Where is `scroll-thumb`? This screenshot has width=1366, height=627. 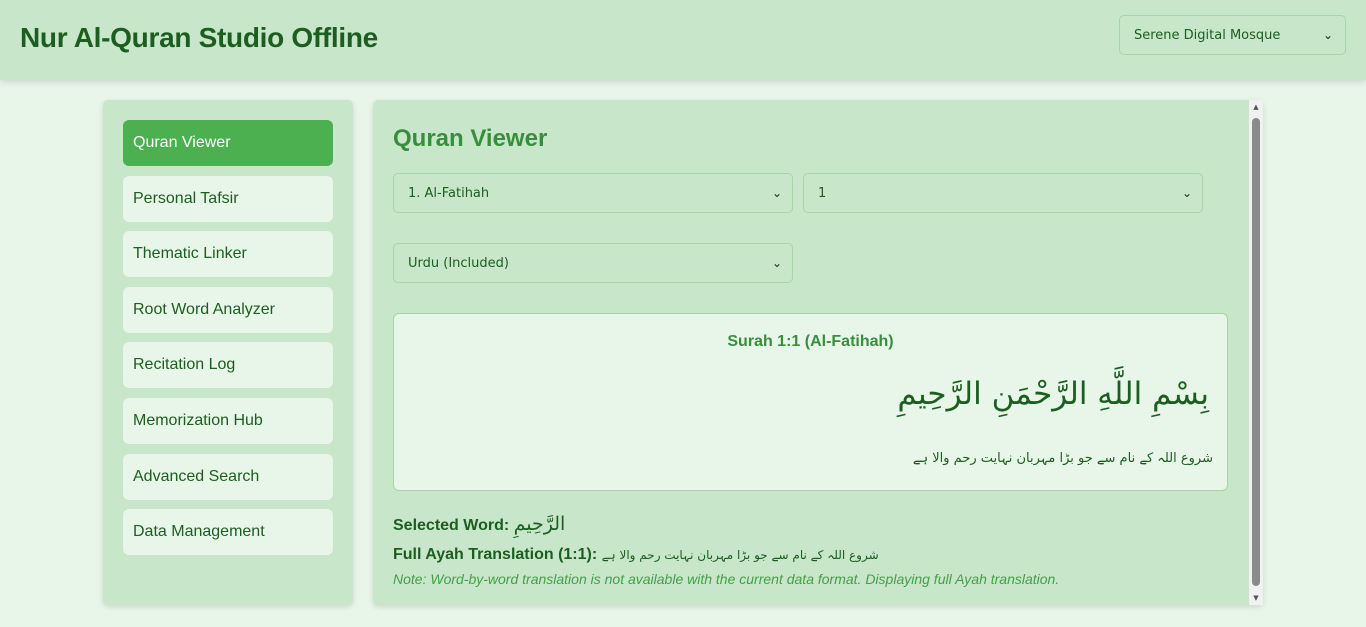 scroll-thumb is located at coordinates (1256, 352).